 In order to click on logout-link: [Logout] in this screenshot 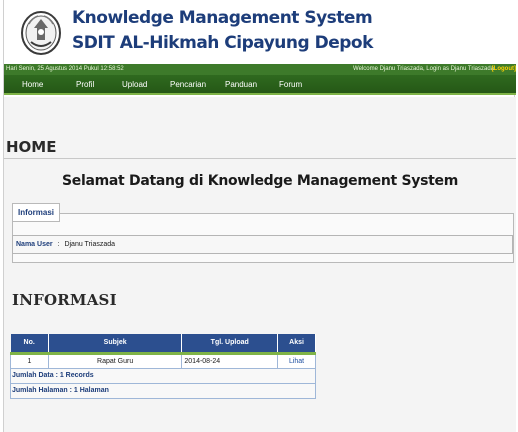, I will do `click(504, 69)`.